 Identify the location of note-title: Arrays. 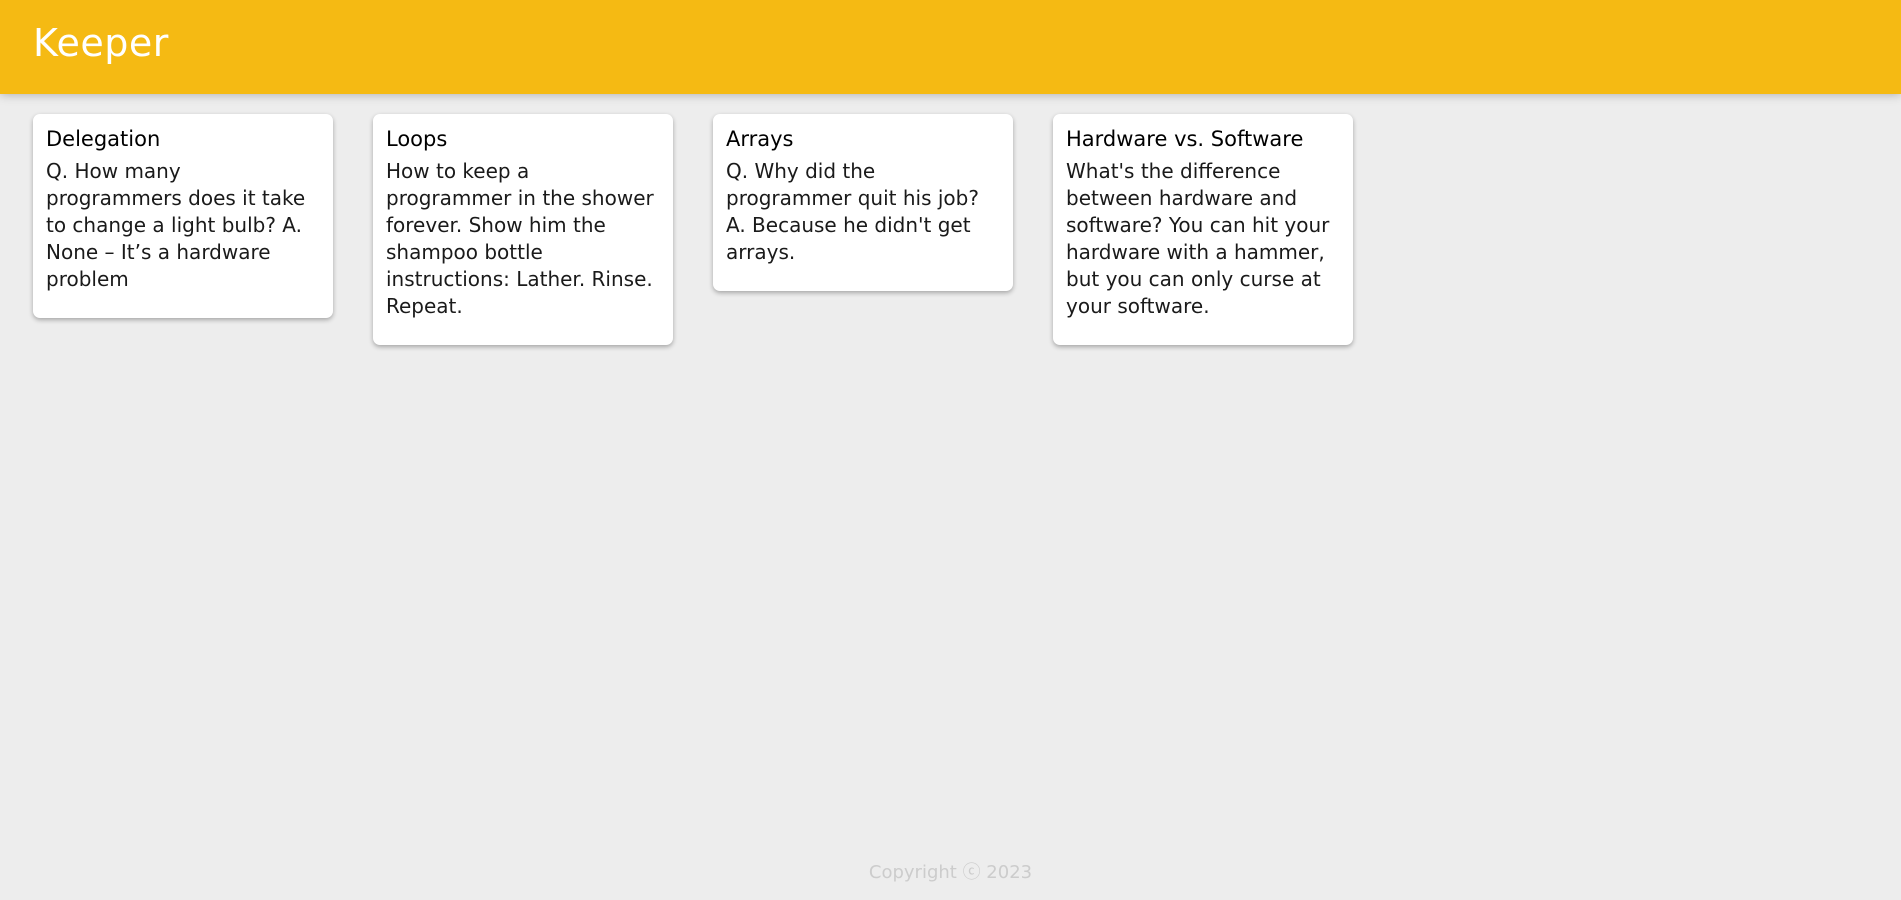
(760, 139).